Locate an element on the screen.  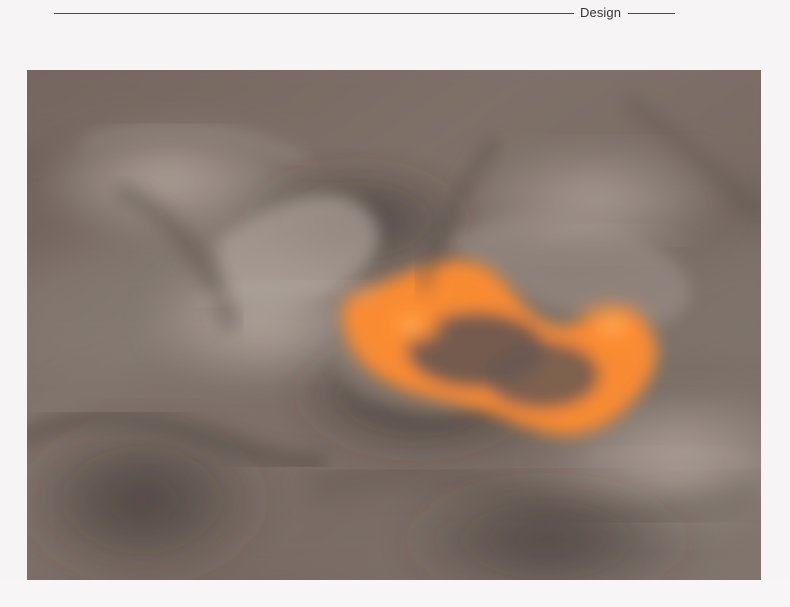
section-title: Design is located at coordinates (601, 12).